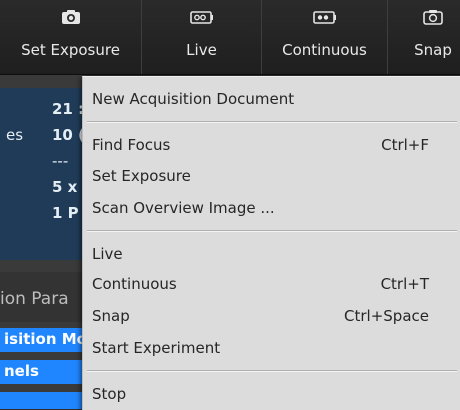  What do you see at coordinates (34, 299) in the screenshot?
I see `acquisition-parameters-label: ion Para` at bounding box center [34, 299].